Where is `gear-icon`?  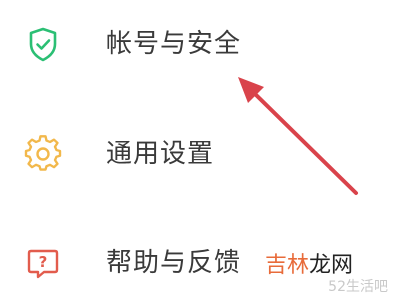 gear-icon is located at coordinates (43, 154).